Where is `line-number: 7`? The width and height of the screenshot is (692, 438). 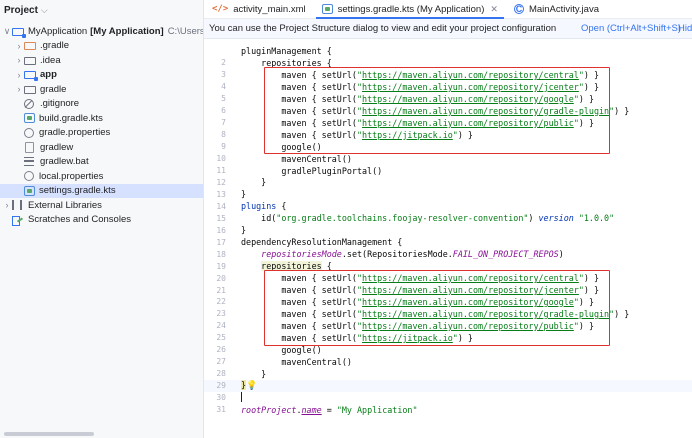 line-number: 7 is located at coordinates (223, 123).